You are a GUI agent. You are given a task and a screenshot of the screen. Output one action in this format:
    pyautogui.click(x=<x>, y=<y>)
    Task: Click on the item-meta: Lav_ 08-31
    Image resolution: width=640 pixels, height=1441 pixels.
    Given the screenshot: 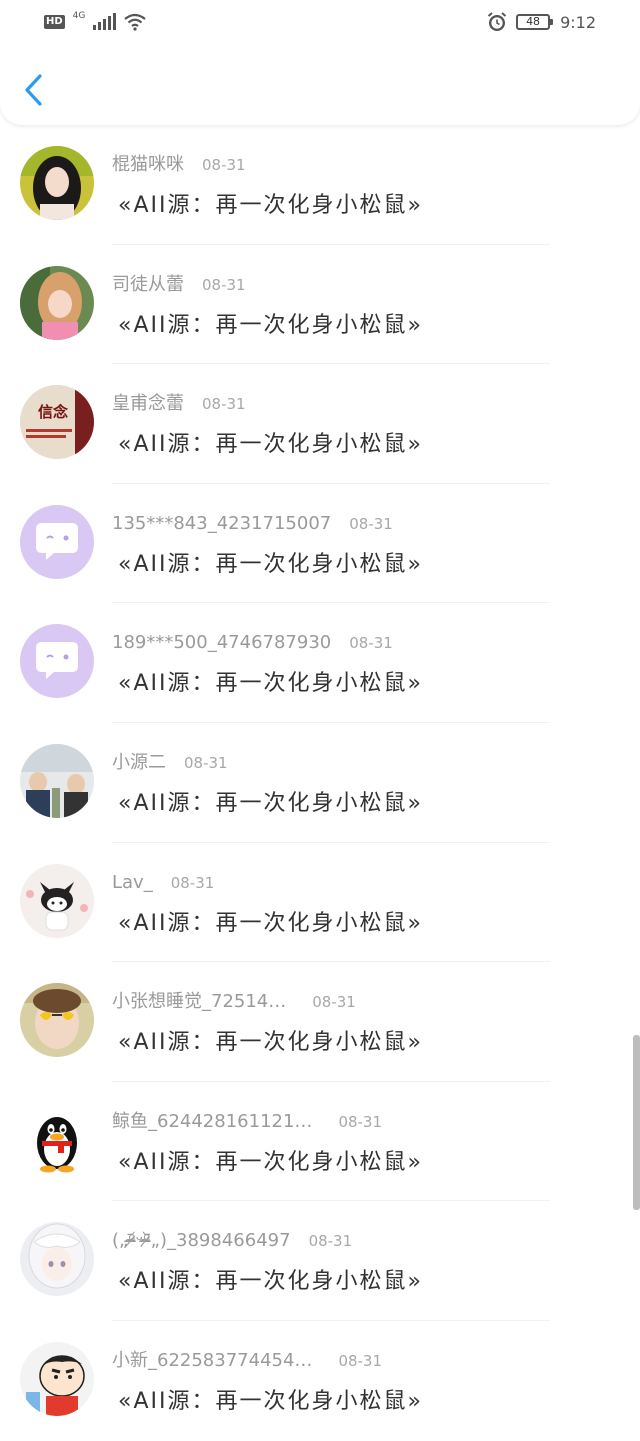 What is the action you would take?
    pyautogui.click(x=163, y=883)
    